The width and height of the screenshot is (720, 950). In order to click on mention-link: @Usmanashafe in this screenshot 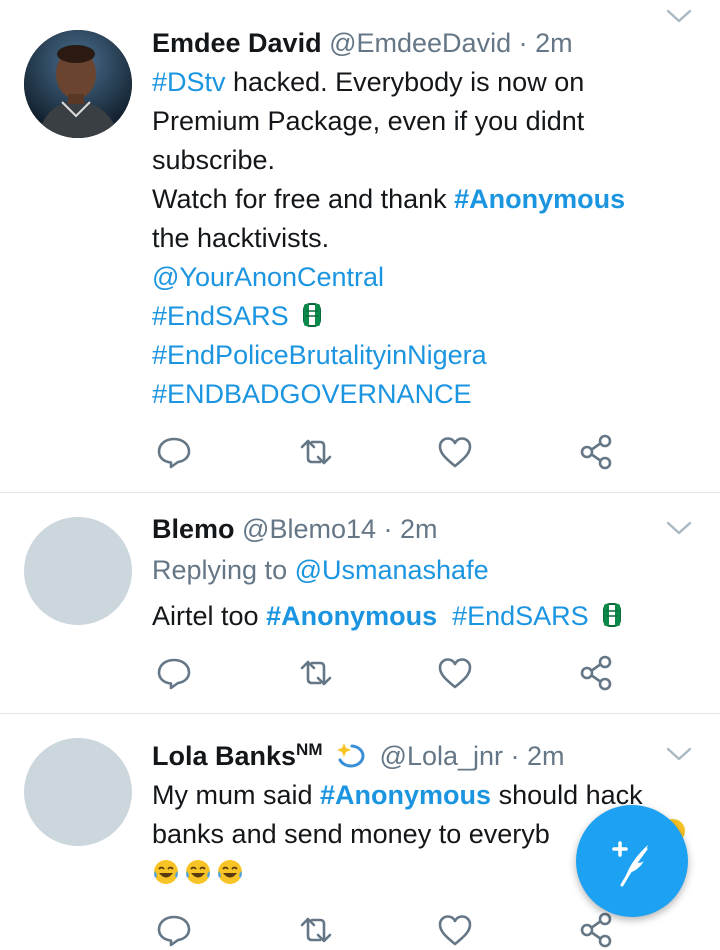, I will do `click(392, 570)`.